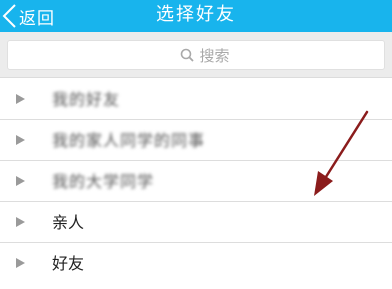  I want to click on search-icon, so click(188, 55).